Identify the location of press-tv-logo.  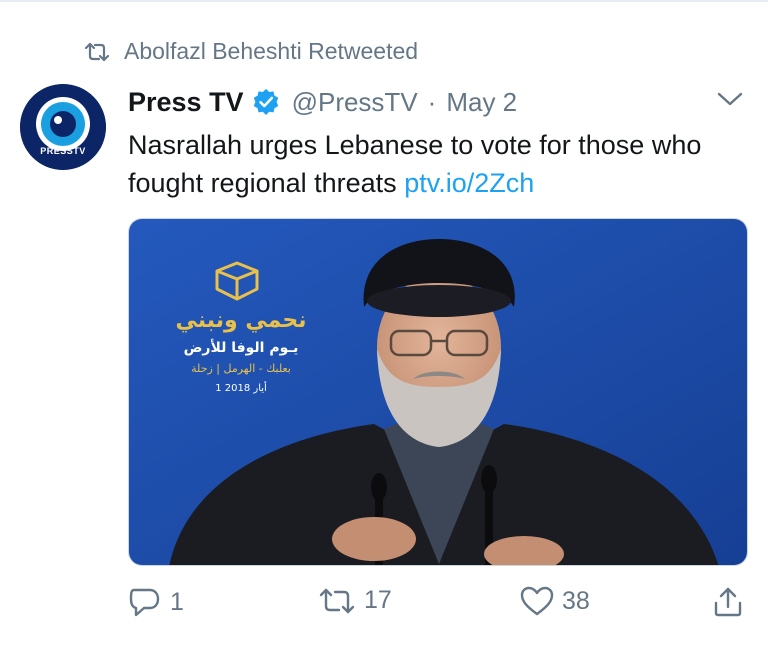
(63, 127).